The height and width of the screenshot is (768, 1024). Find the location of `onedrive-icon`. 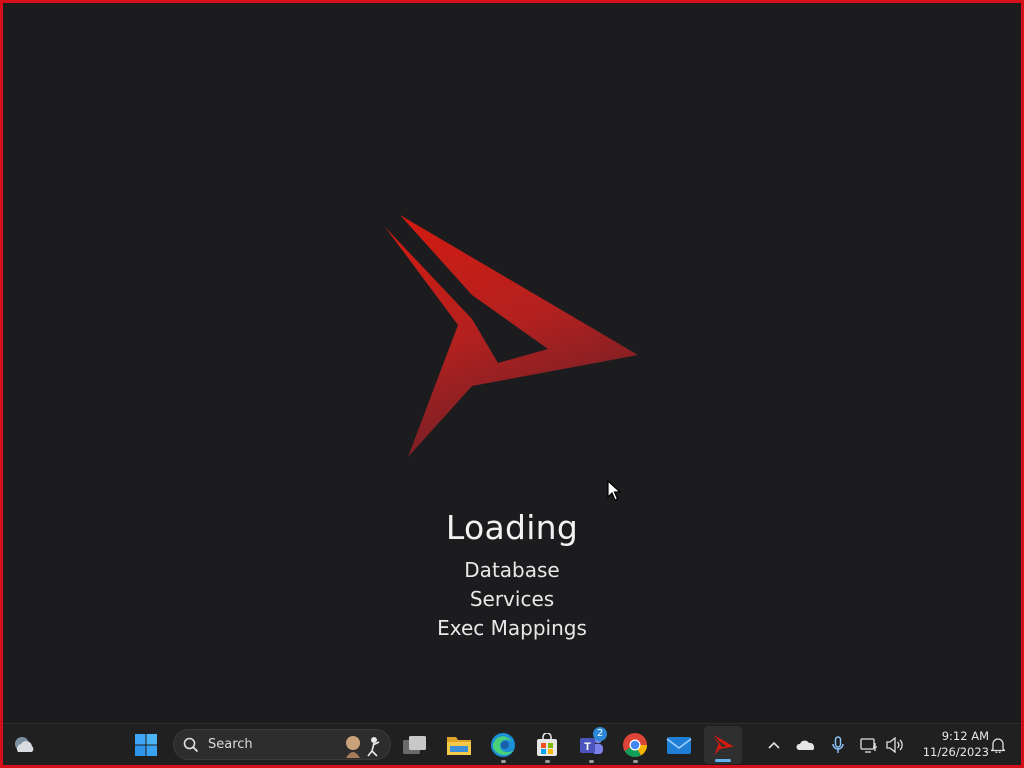

onedrive-icon is located at coordinates (805, 745).